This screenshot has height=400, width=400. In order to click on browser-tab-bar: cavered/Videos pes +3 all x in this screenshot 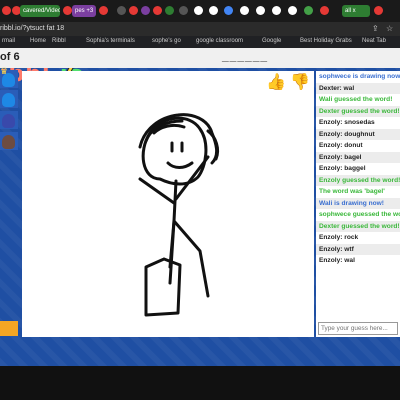, I will do `click(200, 11)`.